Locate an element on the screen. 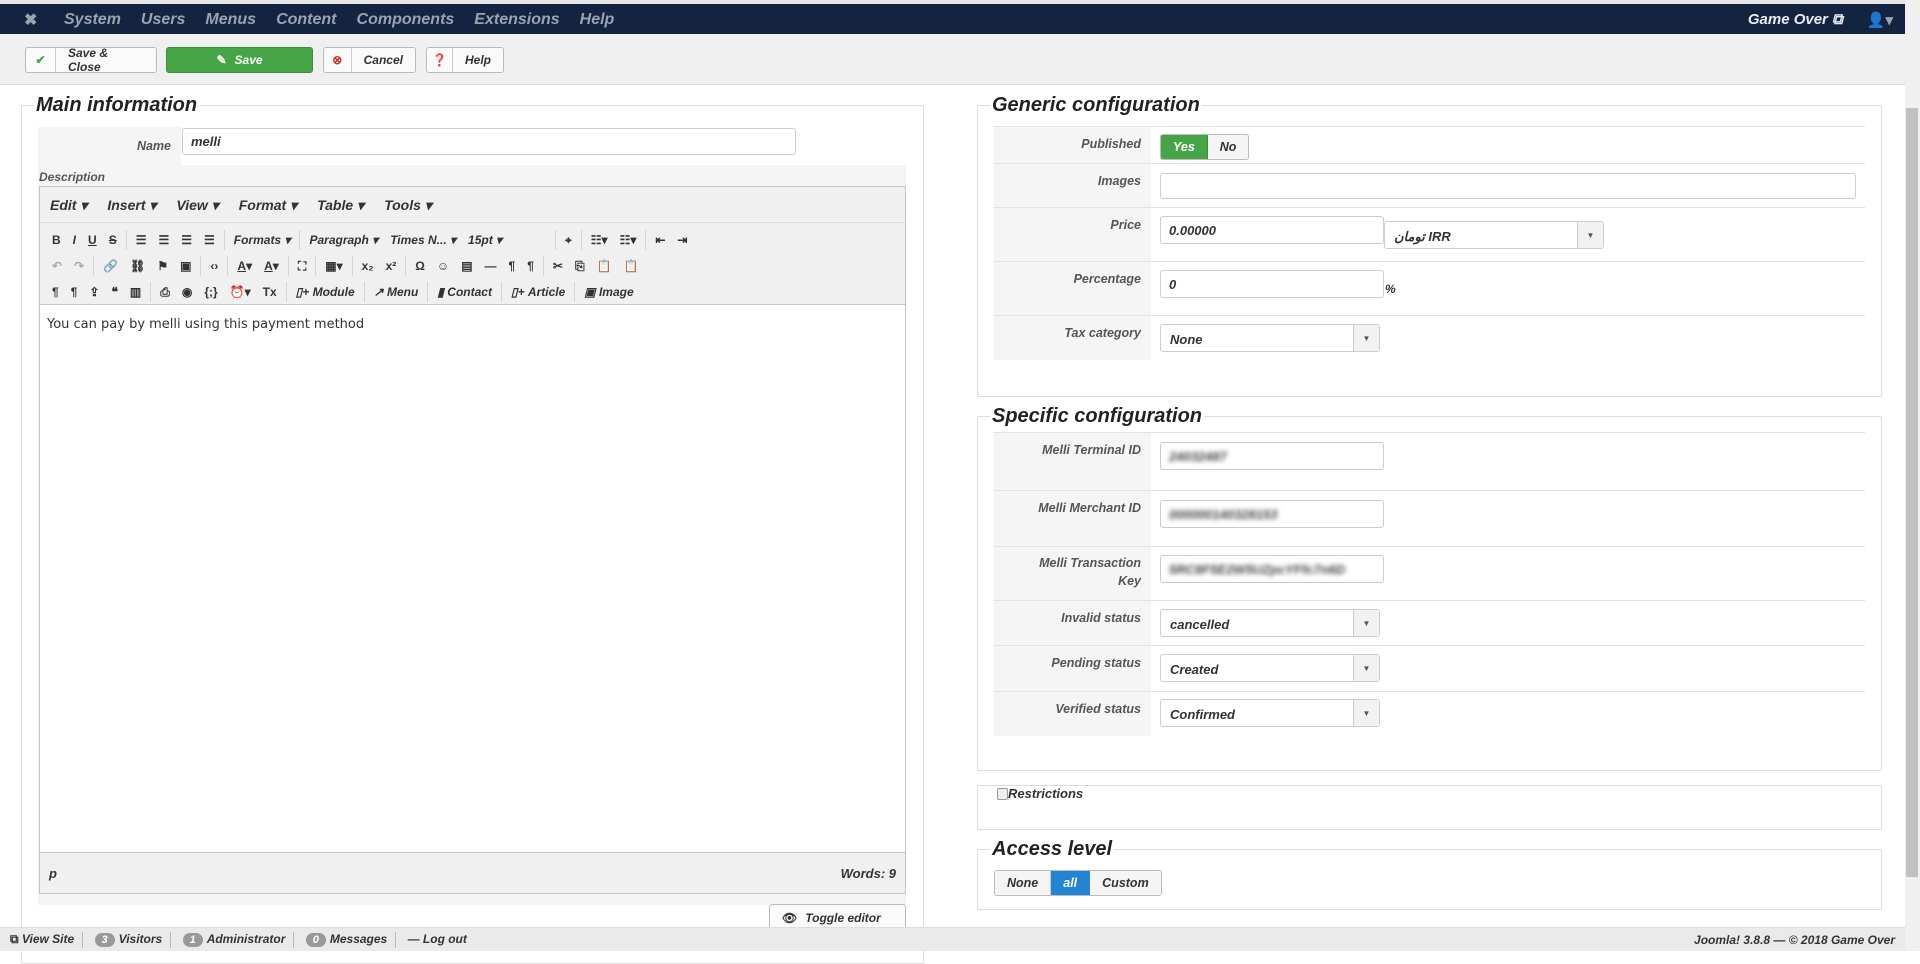 This screenshot has height=964, width=1920. rtl-icon: ¶ is located at coordinates (530, 266).